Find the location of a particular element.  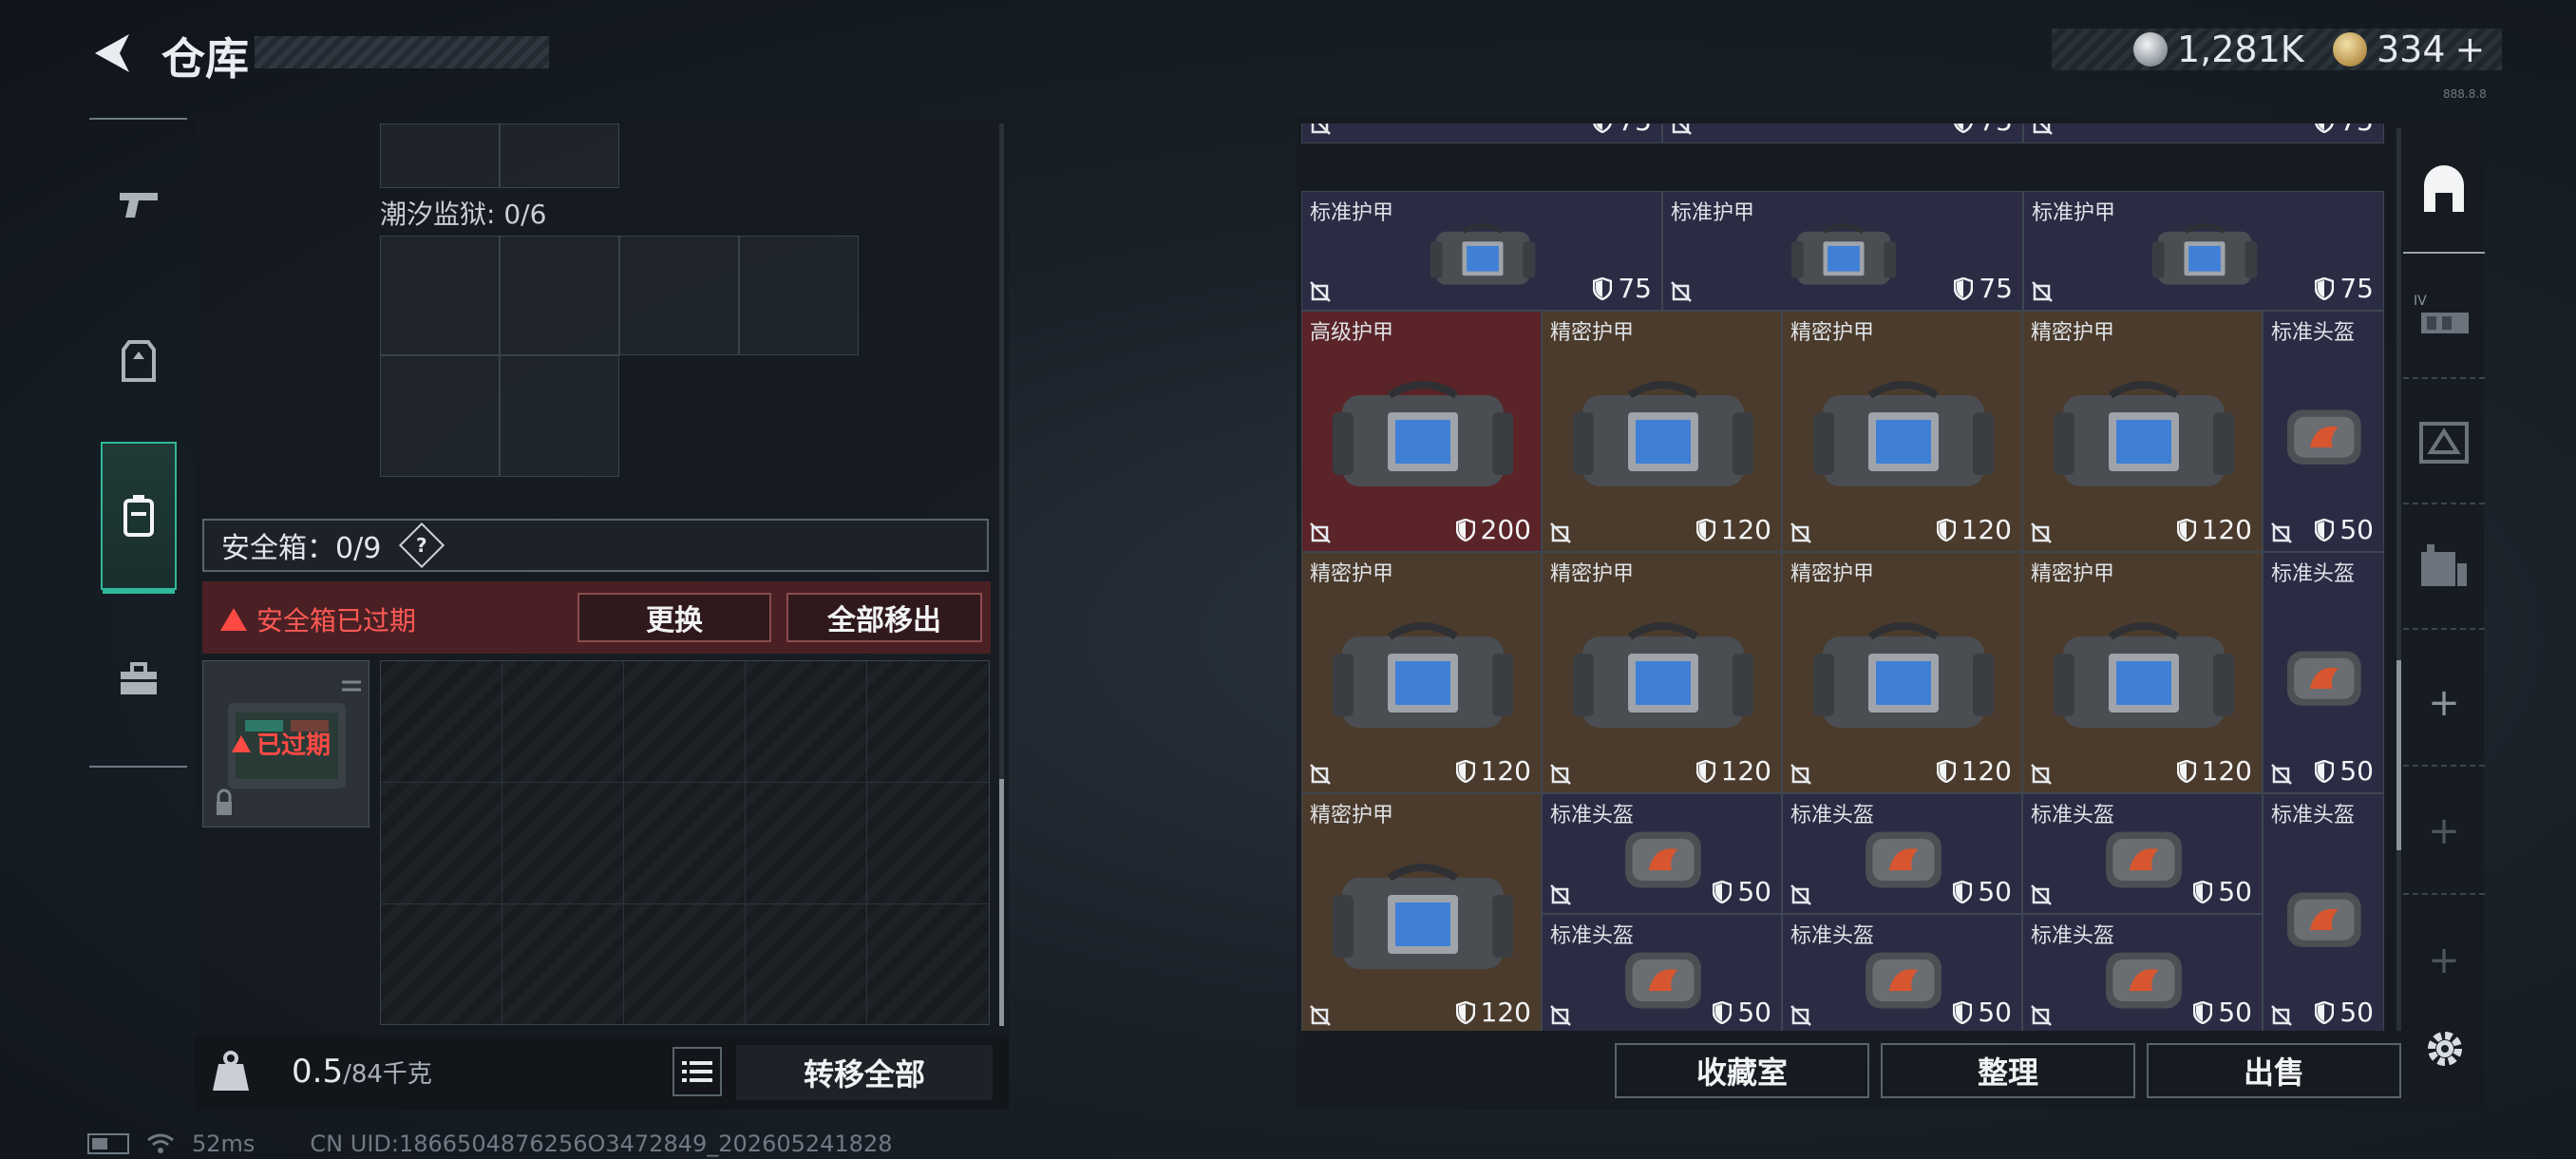

durability-value: 120 is located at coordinates (2226, 529).